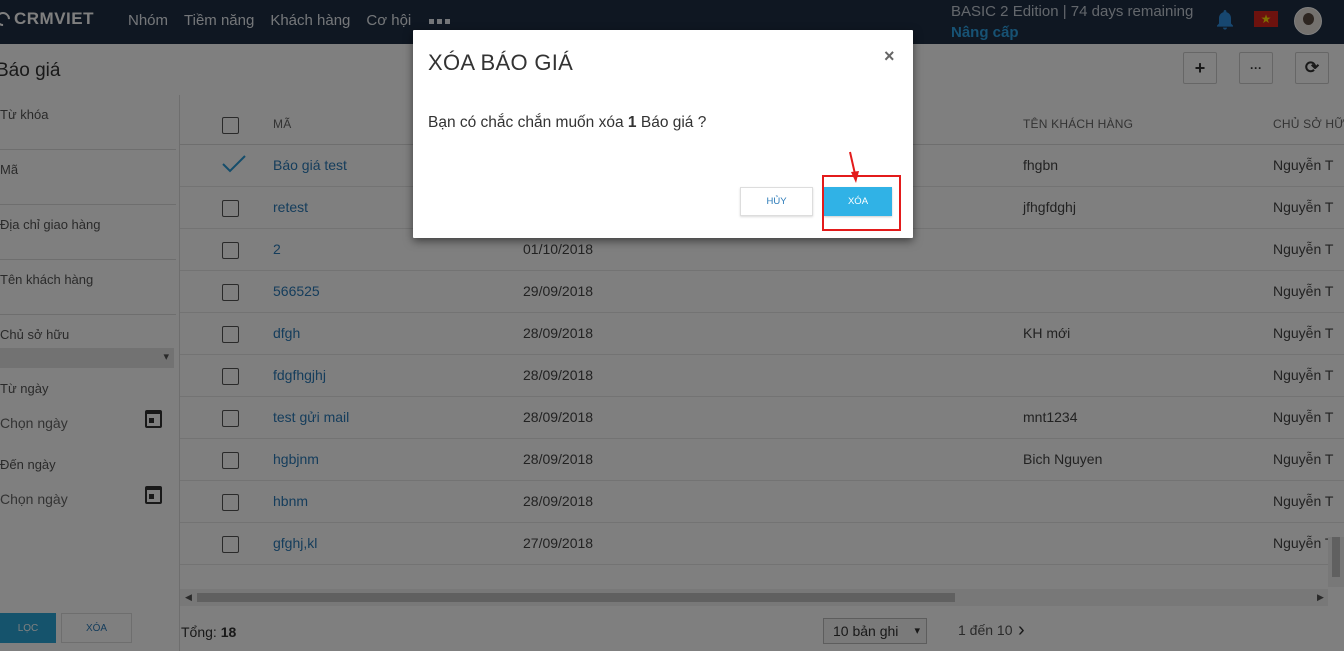  What do you see at coordinates (854, 167) in the screenshot?
I see `annotation-arrow-icon` at bounding box center [854, 167].